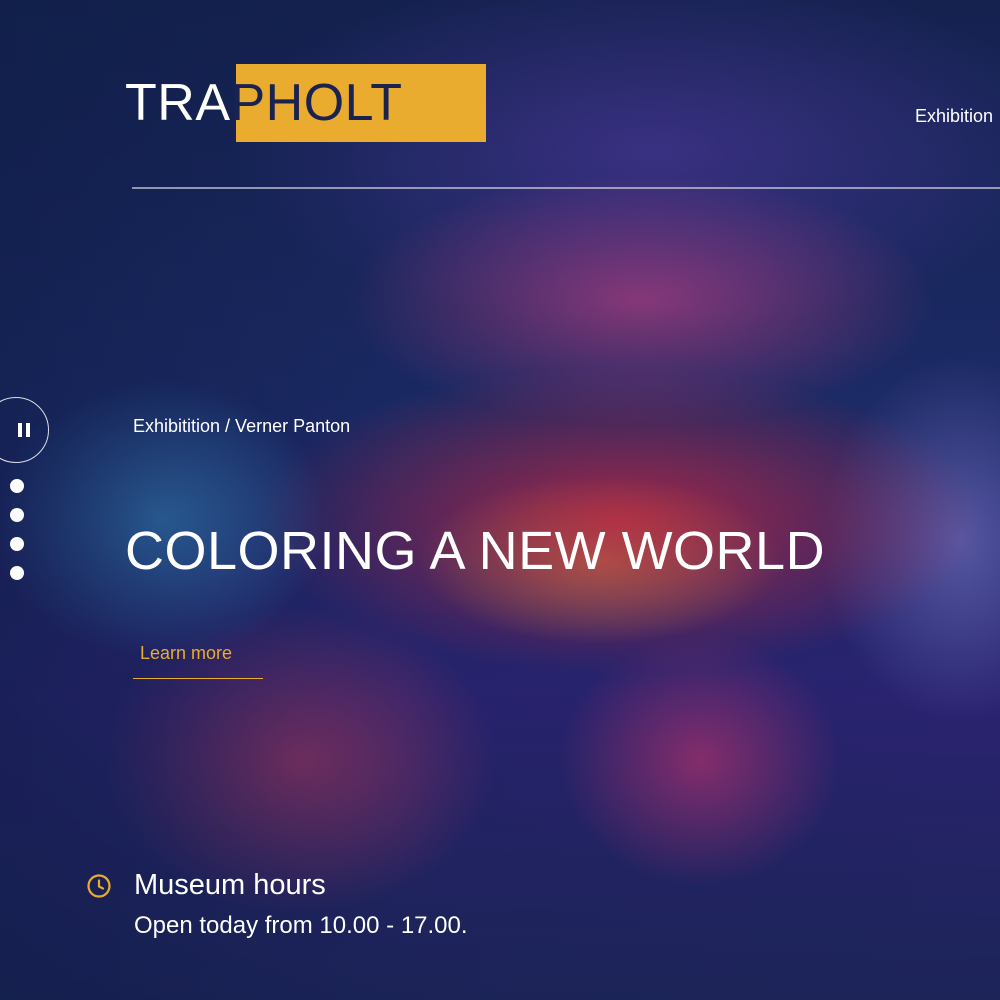  Describe the element at coordinates (17, 529) in the screenshot. I see `slide-indicators` at that location.